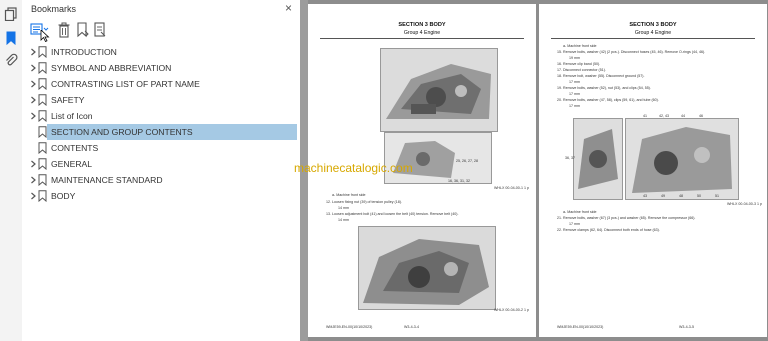  I want to click on callout-label: 48, so click(681, 196).